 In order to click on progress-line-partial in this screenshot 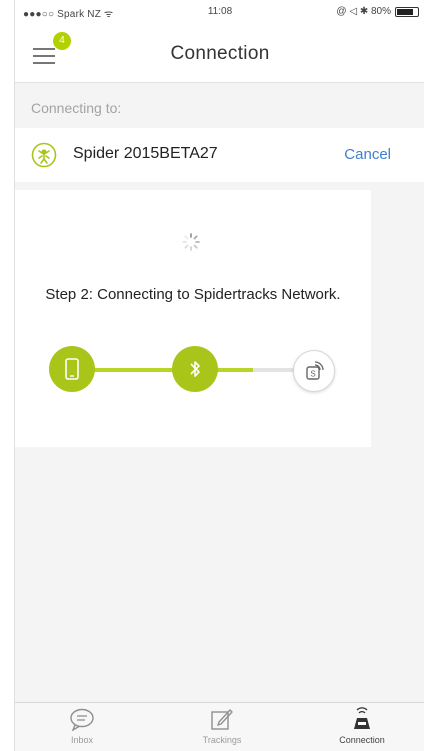, I will do `click(233, 370)`.